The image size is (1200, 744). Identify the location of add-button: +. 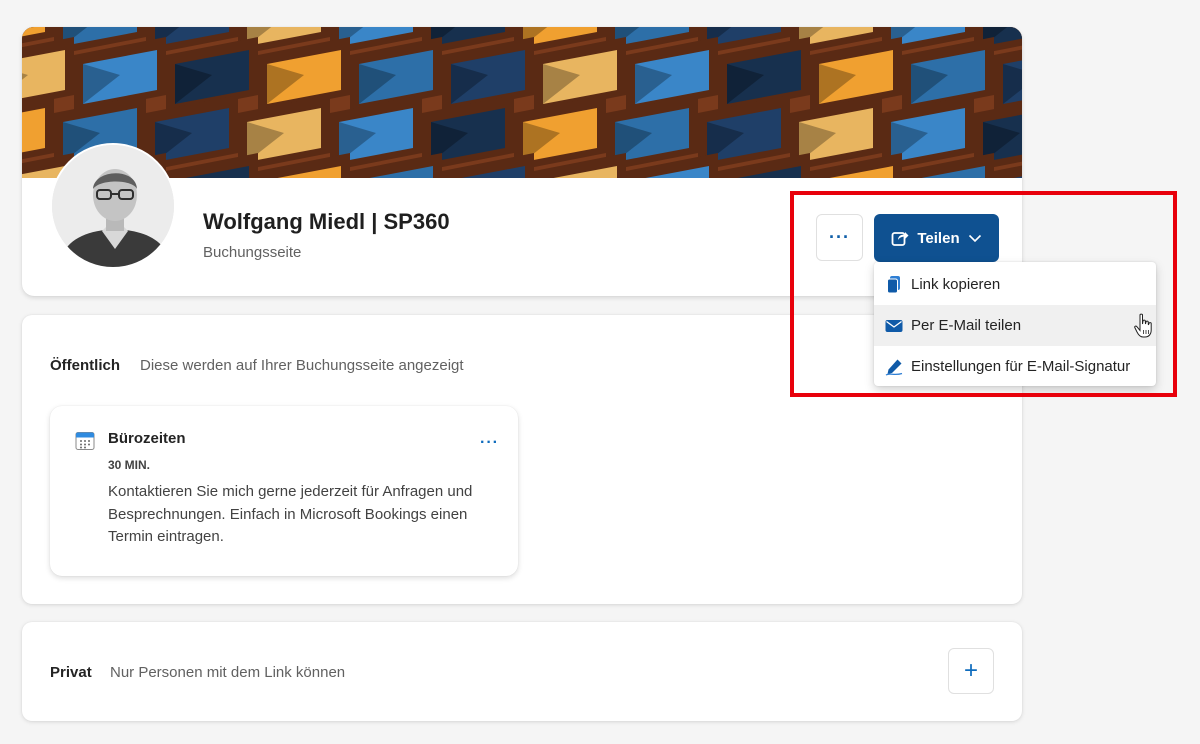
(971, 671).